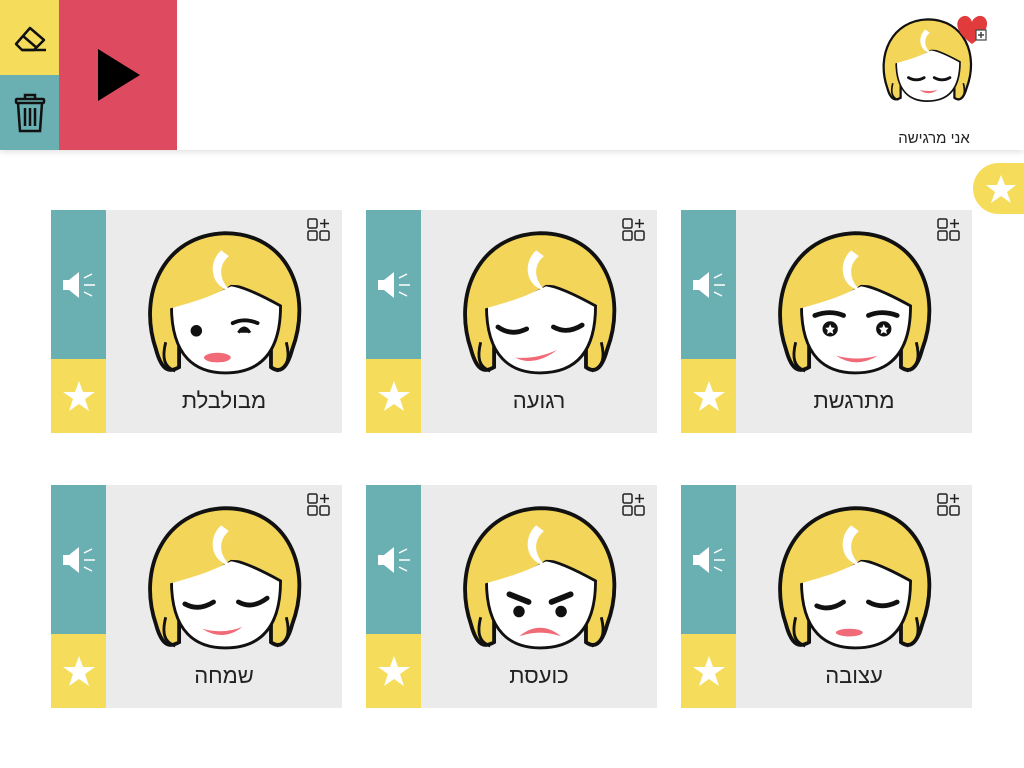 The image size is (1024, 768). I want to click on delete-button, so click(29, 112).